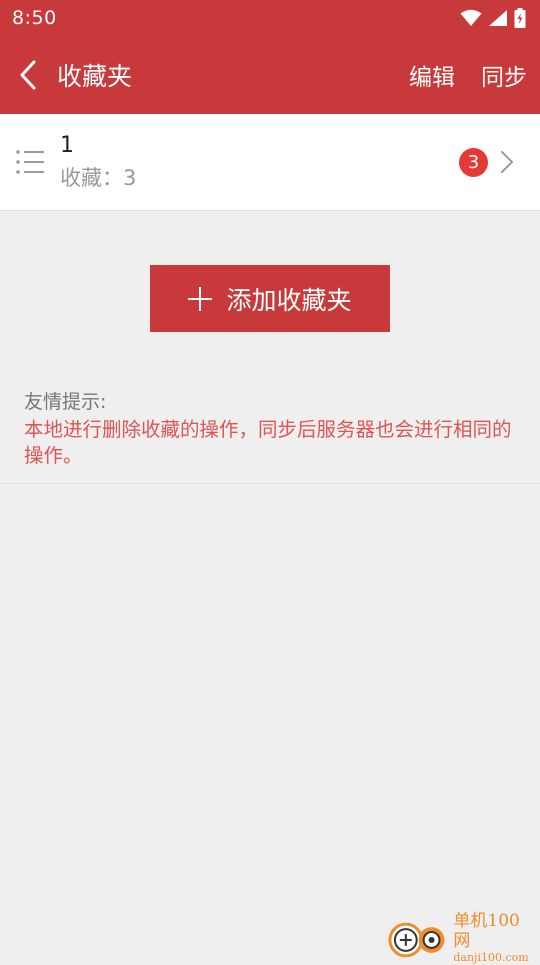 This screenshot has height=965, width=540. Describe the element at coordinates (259, 178) in the screenshot. I see `folder-count: 收藏：3` at that location.